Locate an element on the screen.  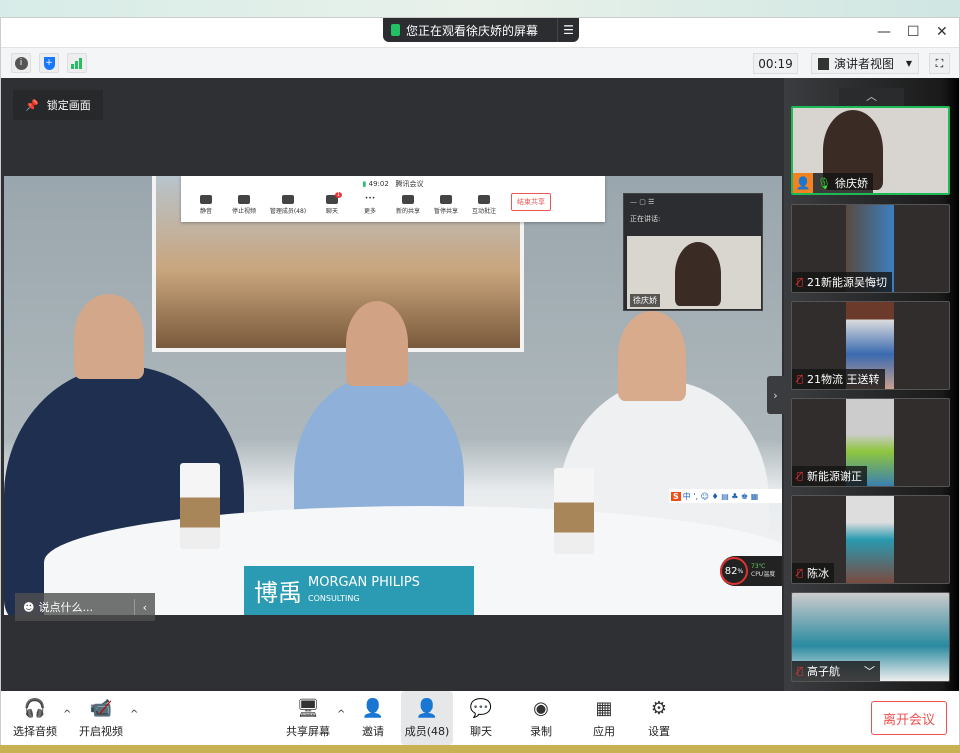
apps-button: ▦ 应用 is located at coordinates (604, 718).